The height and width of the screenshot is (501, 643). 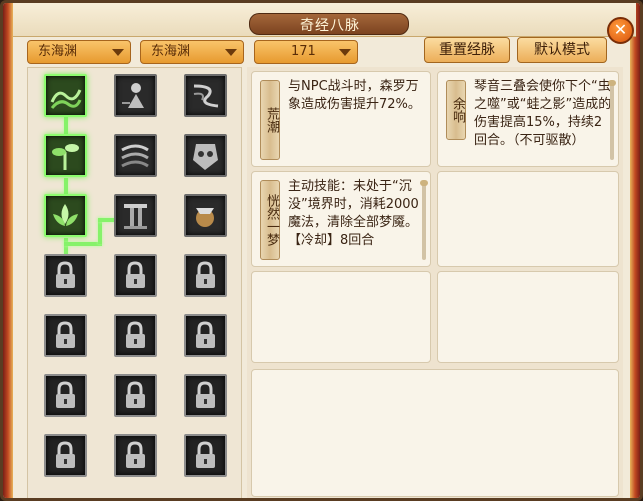 What do you see at coordinates (467, 50) in the screenshot?
I see `reset-meridian-button: 重置经脉` at bounding box center [467, 50].